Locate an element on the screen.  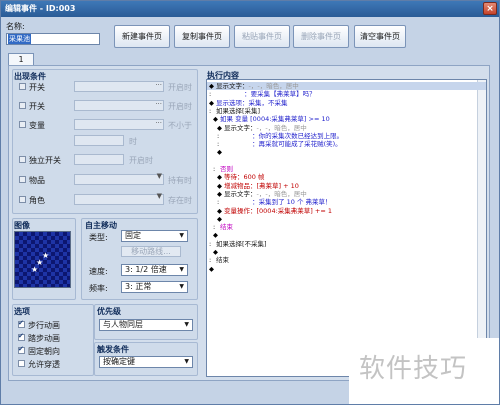
exec-line: : 如果选择[采集] is located at coordinates (346, 111).